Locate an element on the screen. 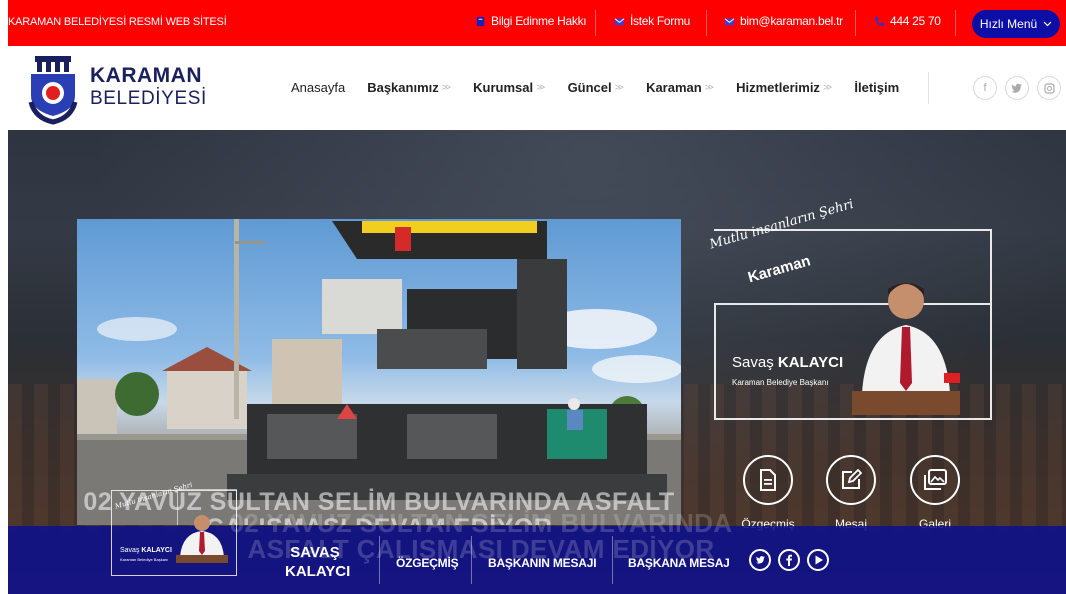 The image size is (1066, 594). bottom-cv-link: ÖZGEÇMİŞ is located at coordinates (427, 563).